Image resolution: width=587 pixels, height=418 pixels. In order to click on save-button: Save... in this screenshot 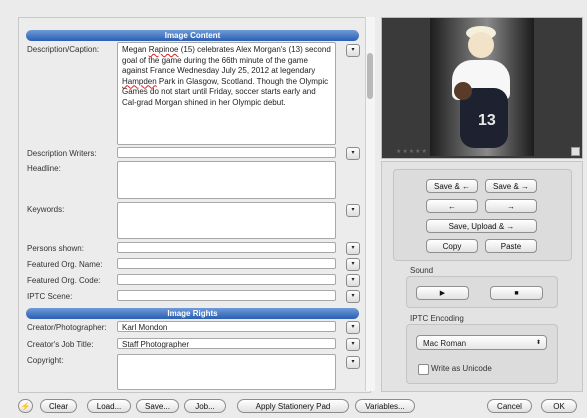, I will do `click(157, 406)`.